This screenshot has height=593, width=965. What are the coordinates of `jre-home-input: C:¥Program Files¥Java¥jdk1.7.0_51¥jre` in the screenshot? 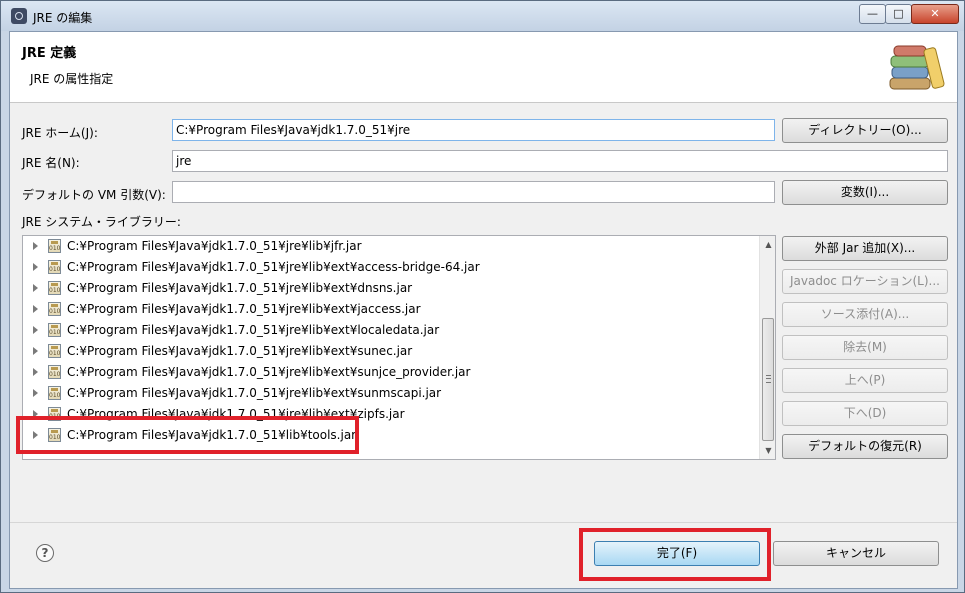 It's located at (473, 130).